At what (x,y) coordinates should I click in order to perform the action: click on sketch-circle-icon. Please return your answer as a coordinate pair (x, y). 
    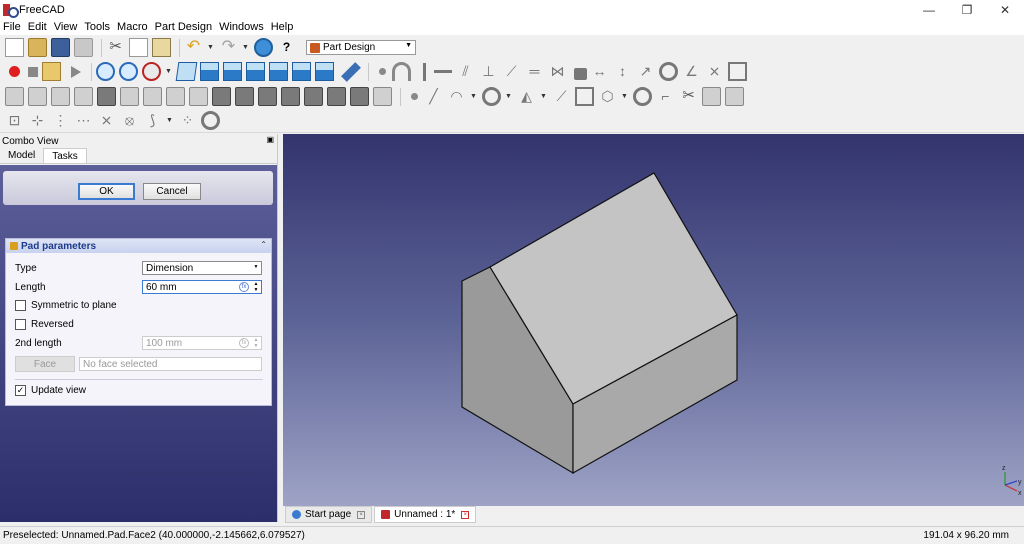
    Looking at the image, I should click on (491, 96).